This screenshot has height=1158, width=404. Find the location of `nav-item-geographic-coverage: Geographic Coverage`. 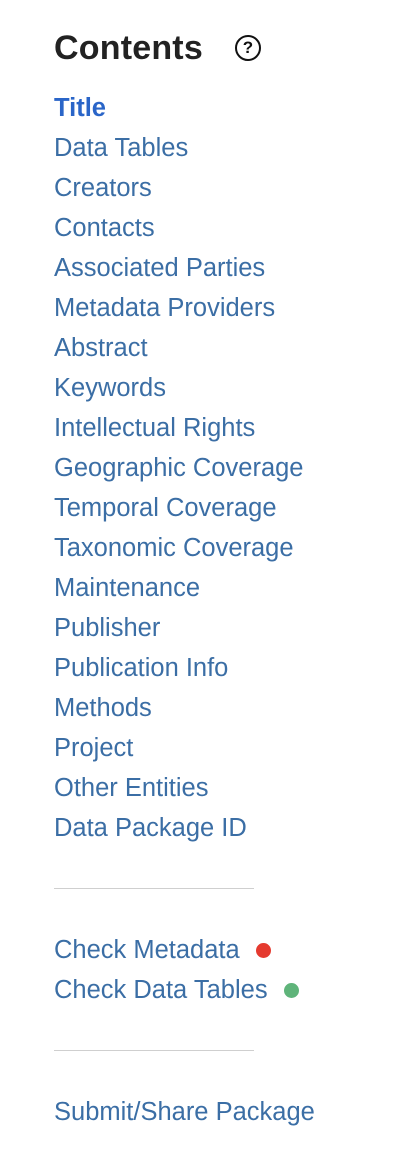

nav-item-geographic-coverage: Geographic Coverage is located at coordinates (178, 468).